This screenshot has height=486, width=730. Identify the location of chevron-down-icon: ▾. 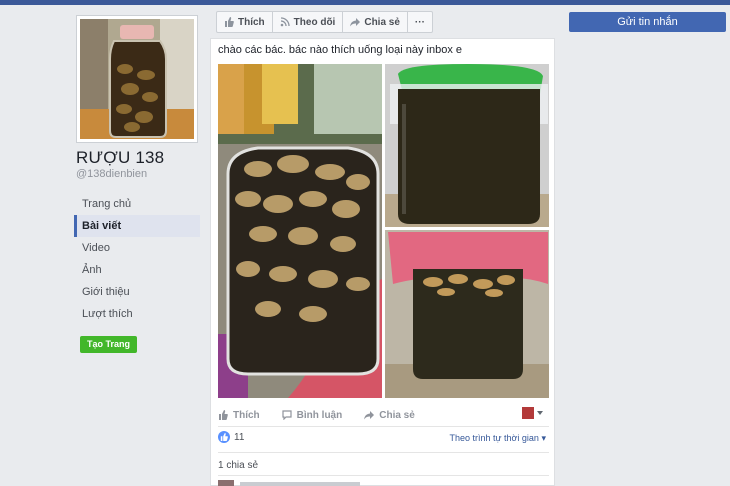
(543, 438).